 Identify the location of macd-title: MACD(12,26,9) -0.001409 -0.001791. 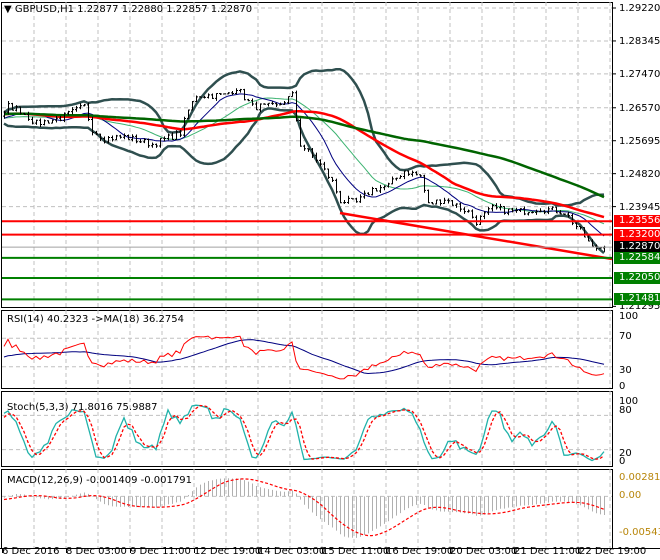
(99, 480).